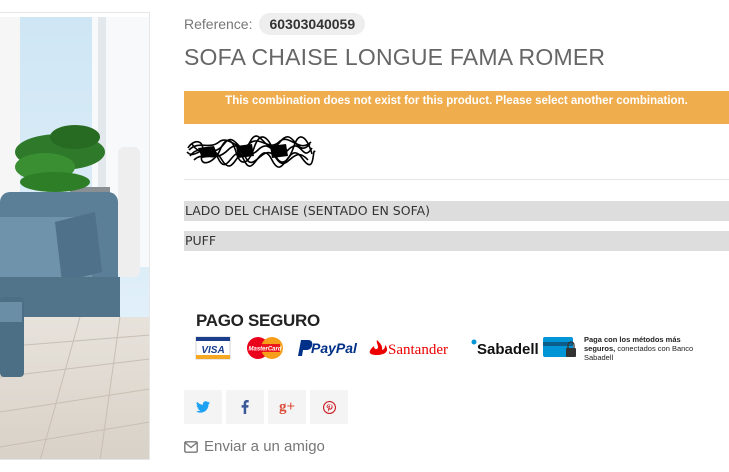 This screenshot has width=729, height=472. What do you see at coordinates (395, 57) in the screenshot?
I see `product-title: SOFA CHAISE LONGUE FAMA ROMER` at bounding box center [395, 57].